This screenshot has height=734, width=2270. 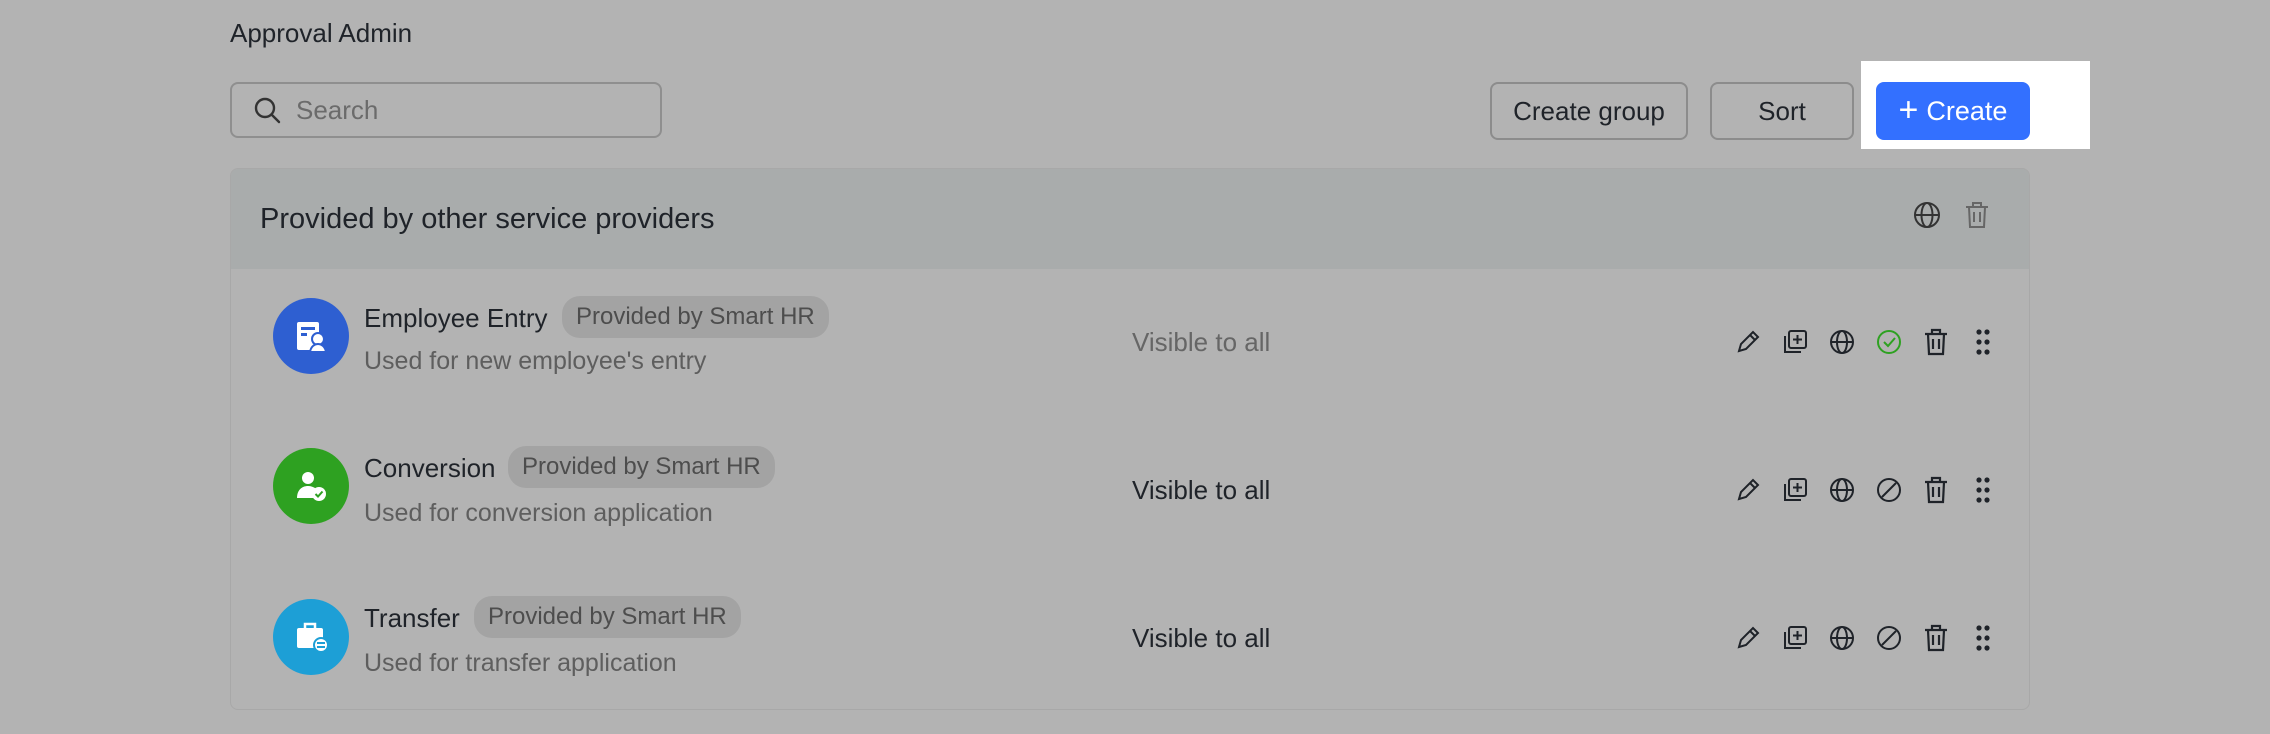 What do you see at coordinates (1589, 111) in the screenshot?
I see `create-group-button: Create group` at bounding box center [1589, 111].